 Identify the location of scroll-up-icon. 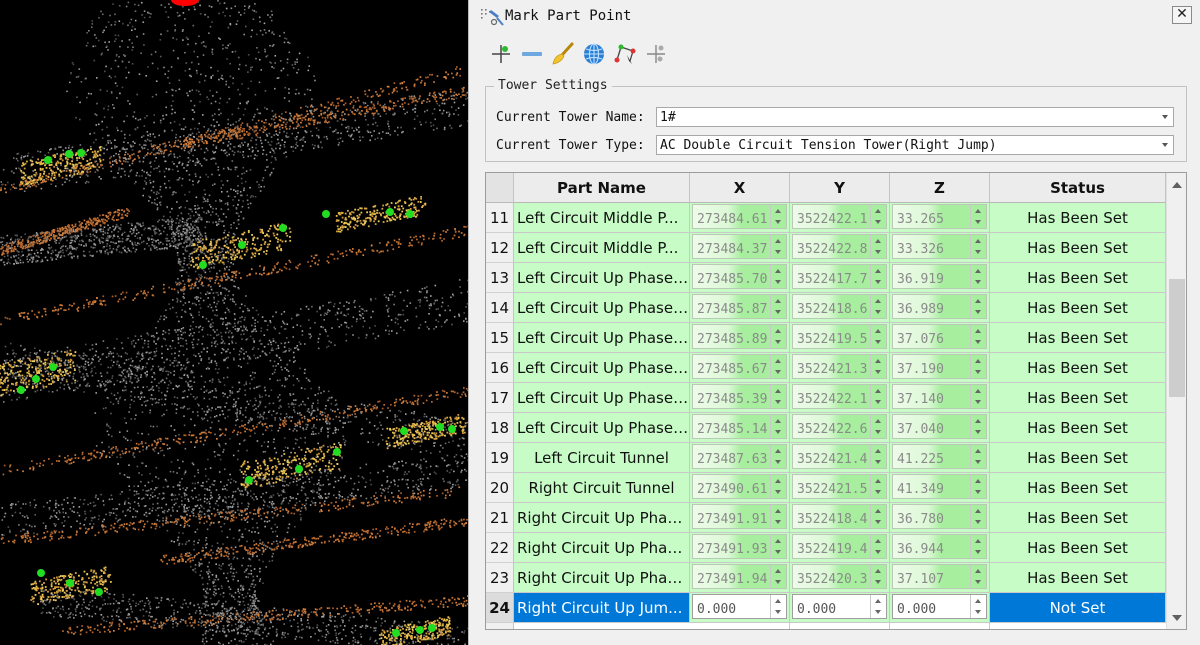
(1177, 185).